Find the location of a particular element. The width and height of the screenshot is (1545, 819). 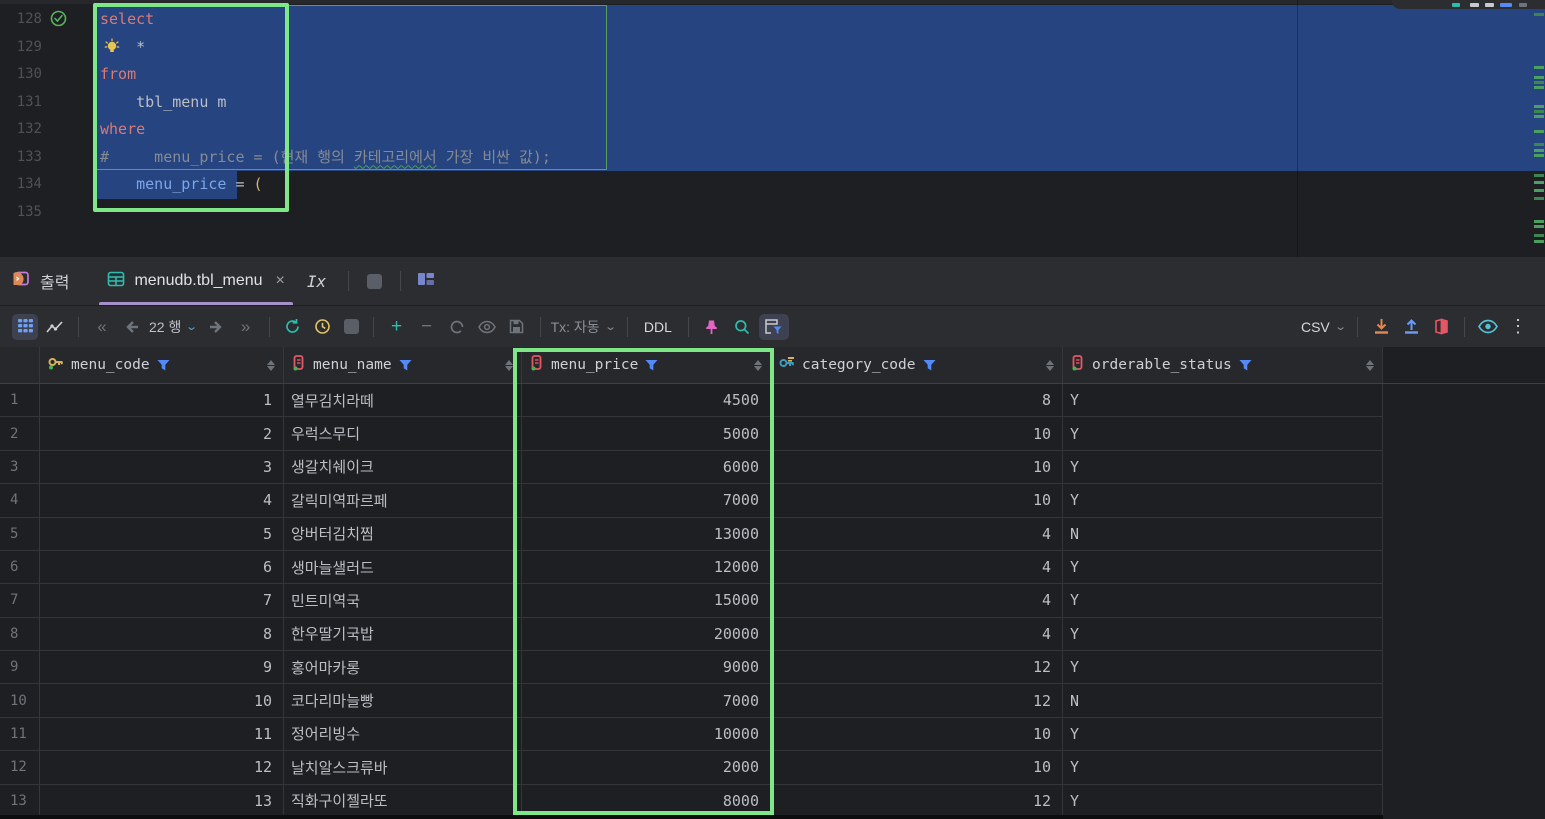

preview-icon is located at coordinates (487, 327).